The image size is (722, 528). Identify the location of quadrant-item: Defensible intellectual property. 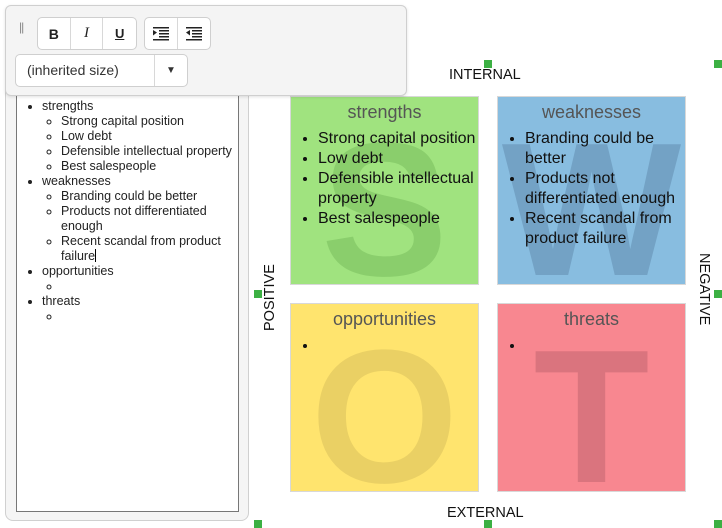
(398, 189).